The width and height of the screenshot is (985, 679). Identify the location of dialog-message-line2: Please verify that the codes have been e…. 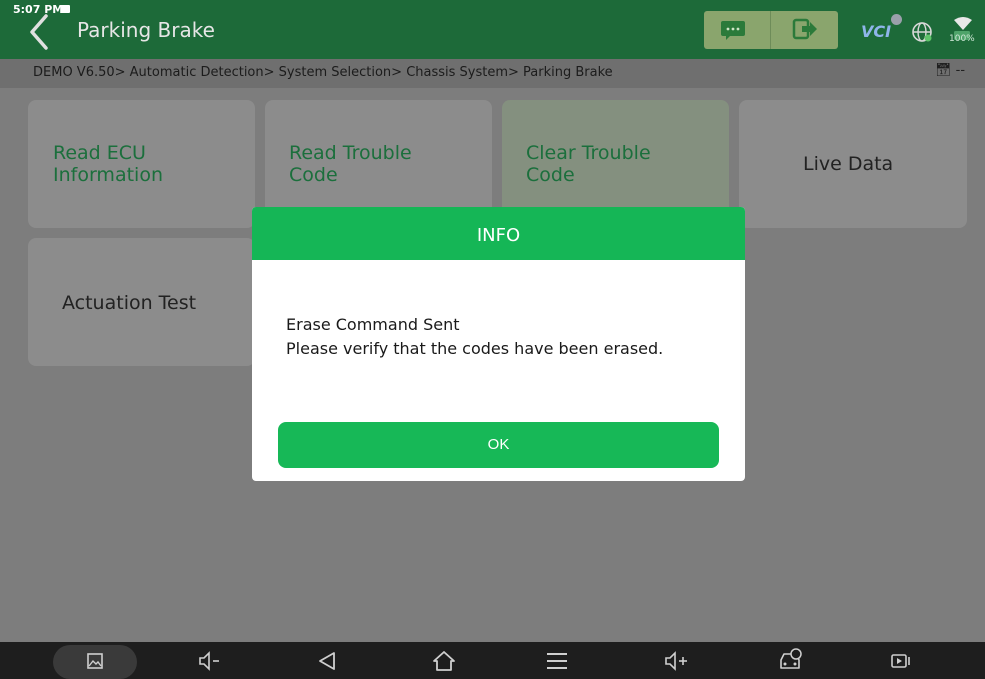
(475, 348).